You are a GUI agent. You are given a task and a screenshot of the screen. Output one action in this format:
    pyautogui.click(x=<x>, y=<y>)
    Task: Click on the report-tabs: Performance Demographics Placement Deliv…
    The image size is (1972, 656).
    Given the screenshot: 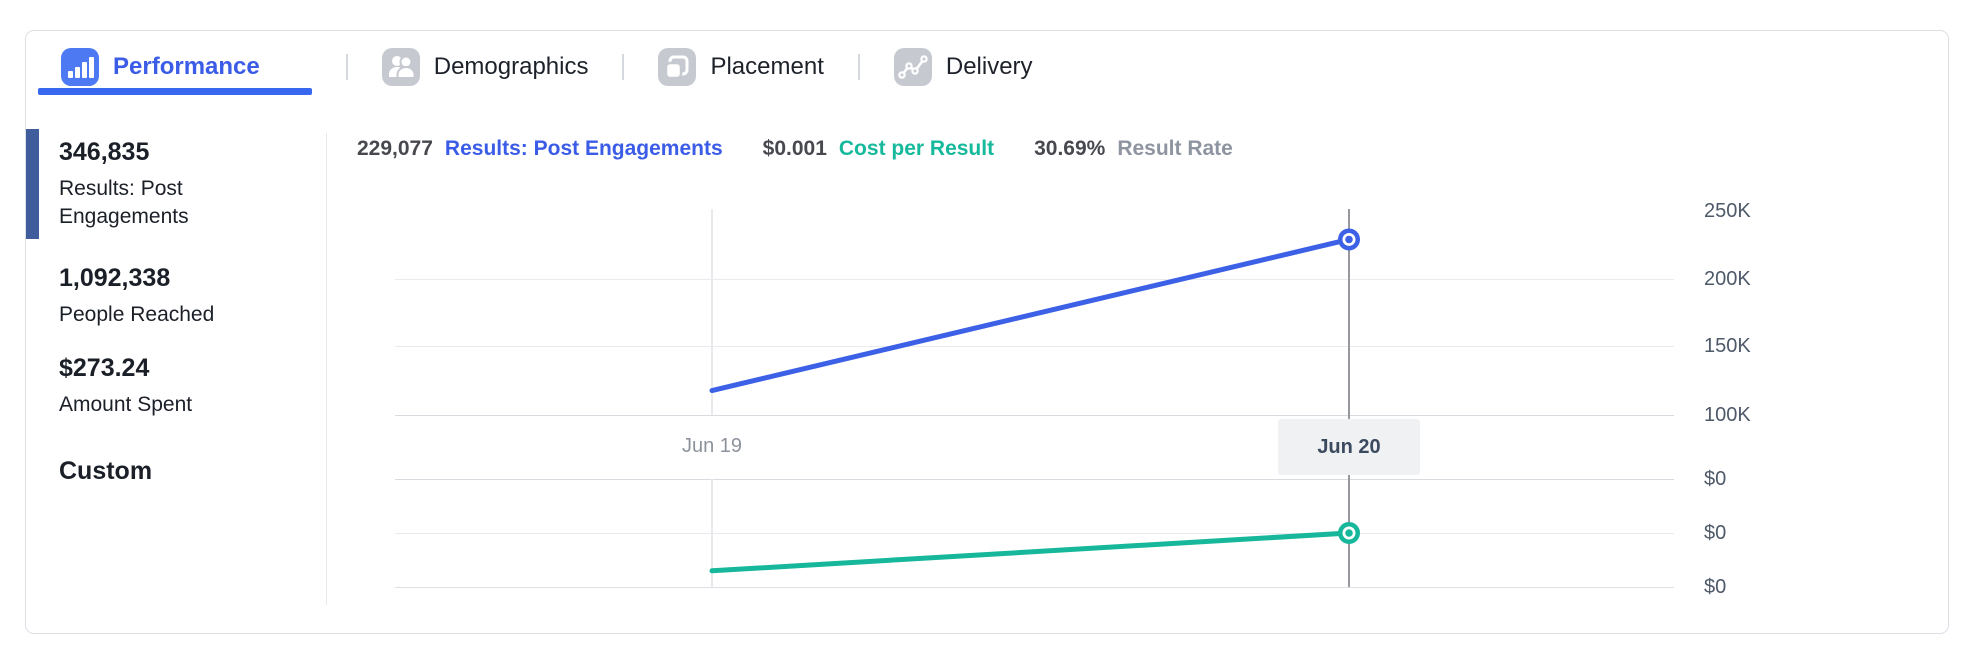 What is the action you would take?
    pyautogui.click(x=535, y=70)
    